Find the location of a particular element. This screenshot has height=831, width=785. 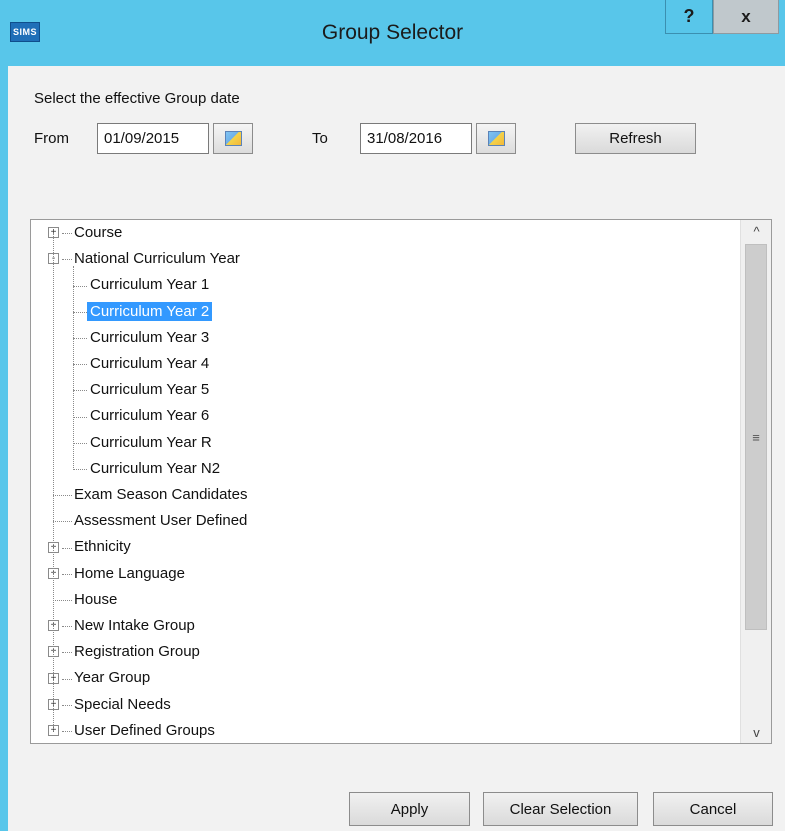

date-prompt: Select the effective Group date is located at coordinates (137, 98).